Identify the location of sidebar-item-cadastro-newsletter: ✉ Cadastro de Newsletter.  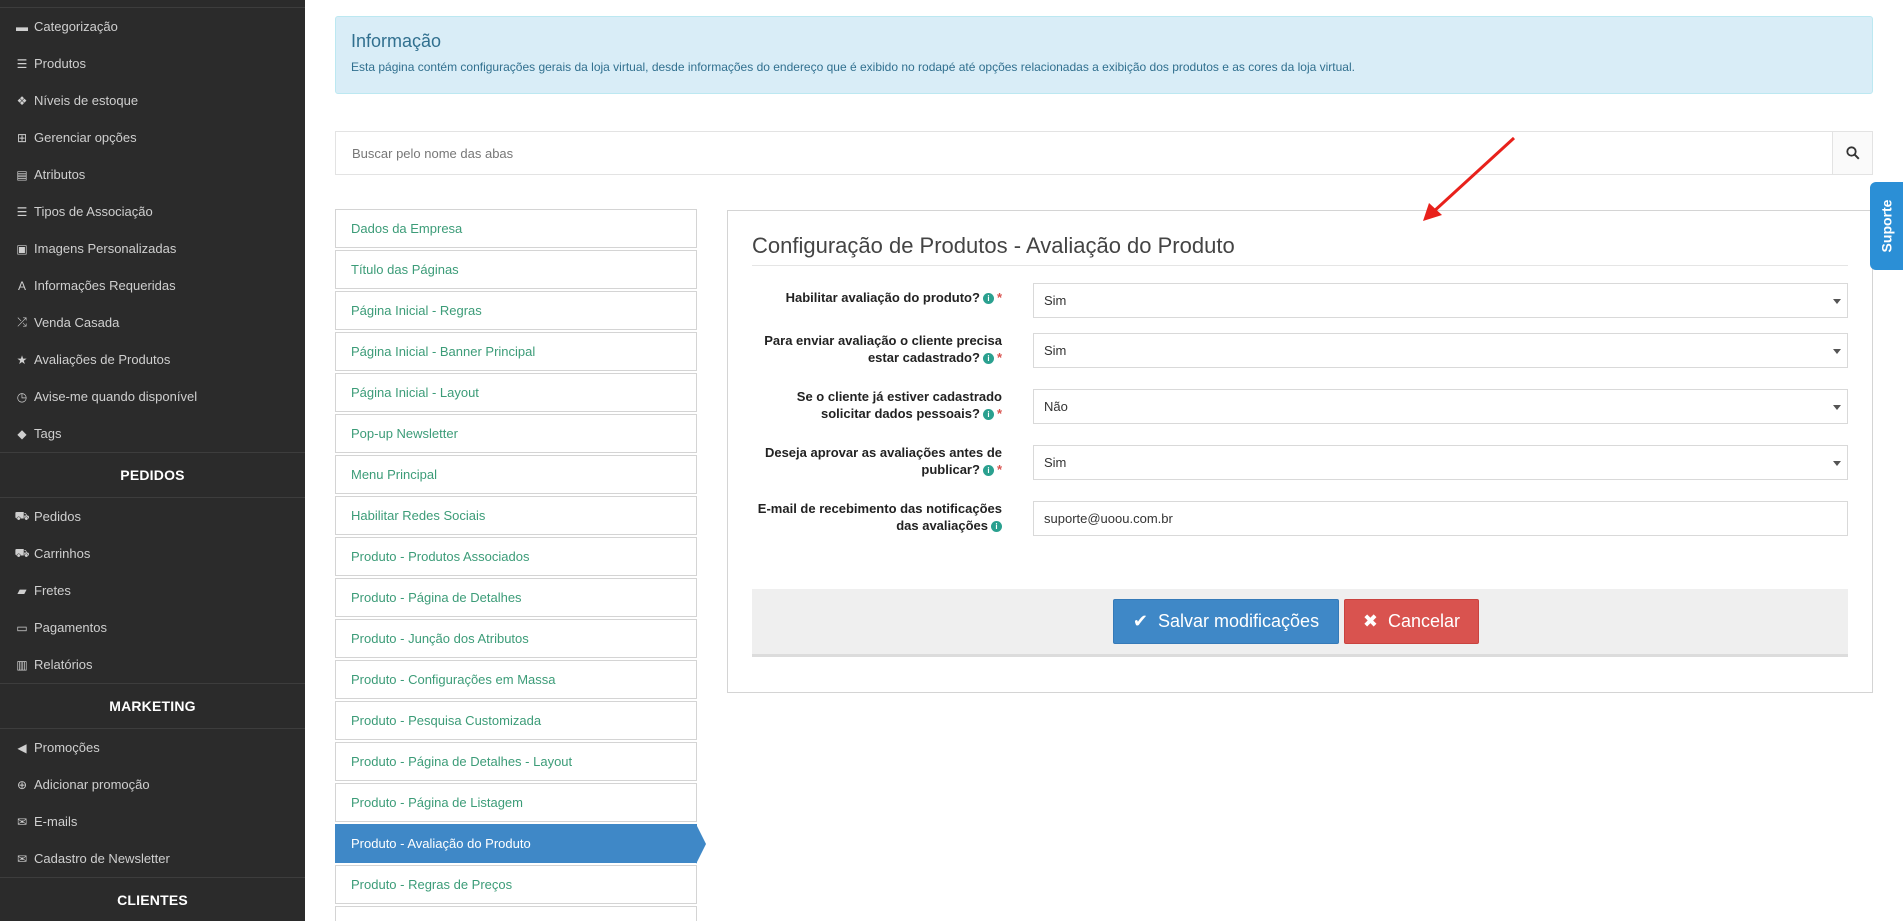
(152, 858).